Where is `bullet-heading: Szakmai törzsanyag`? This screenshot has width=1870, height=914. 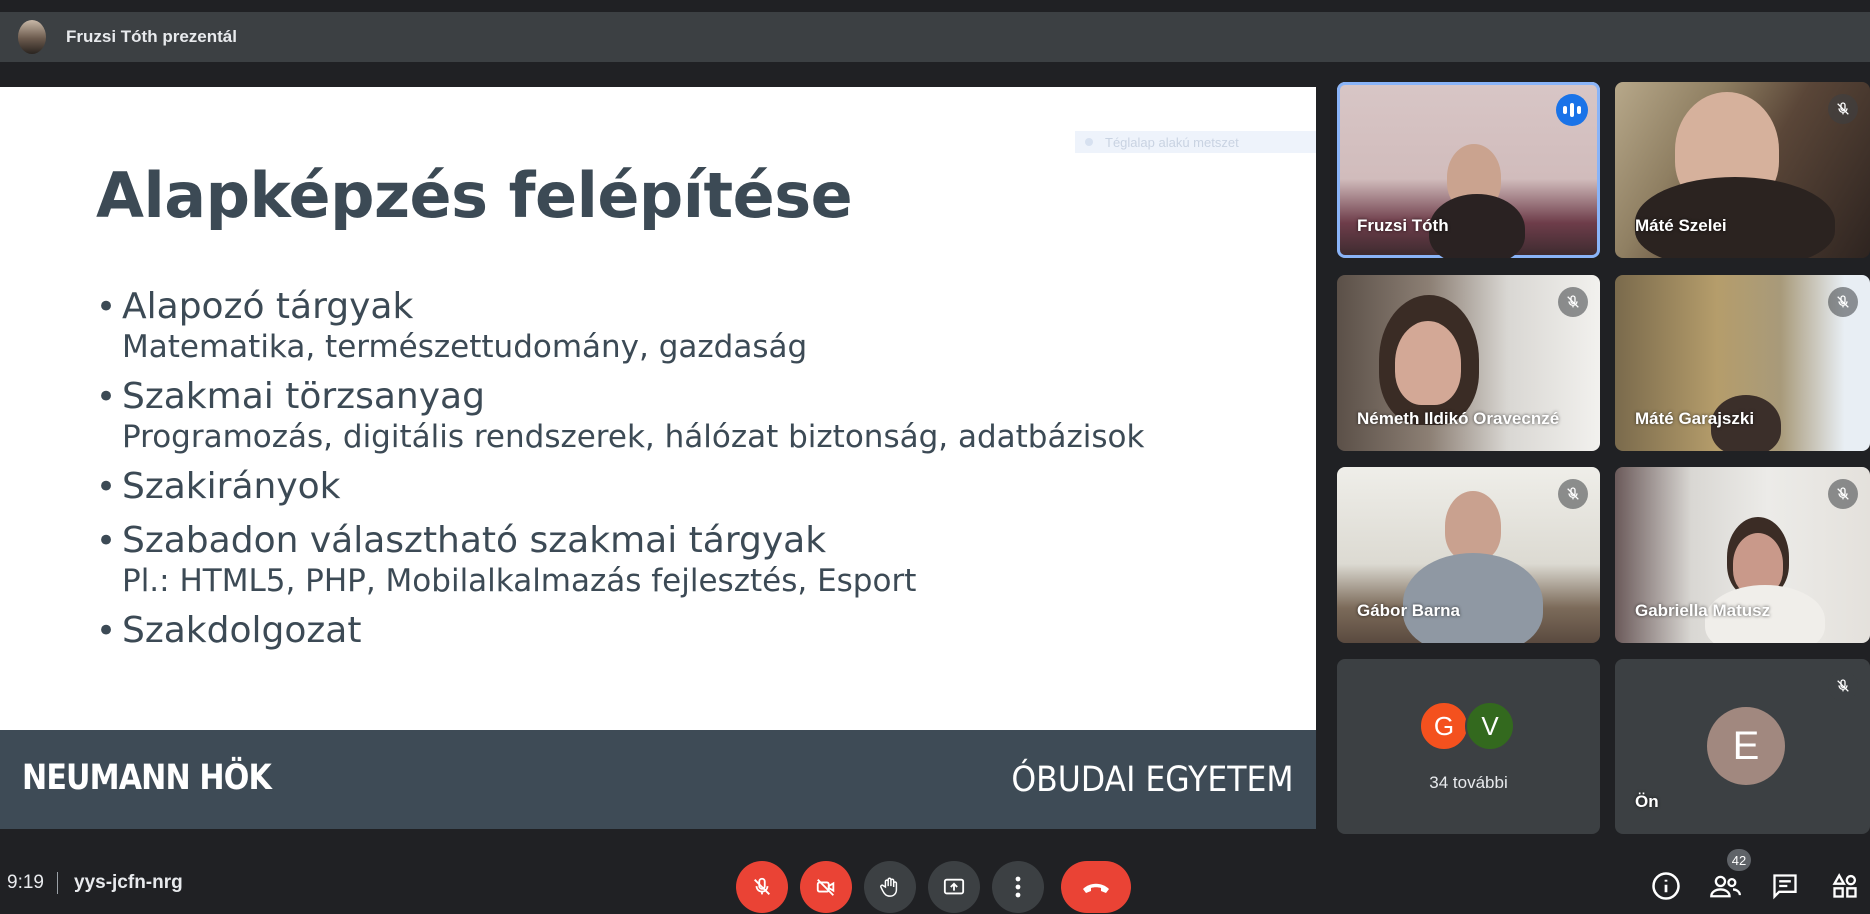 bullet-heading: Szakmai törzsanyag is located at coordinates (303, 396).